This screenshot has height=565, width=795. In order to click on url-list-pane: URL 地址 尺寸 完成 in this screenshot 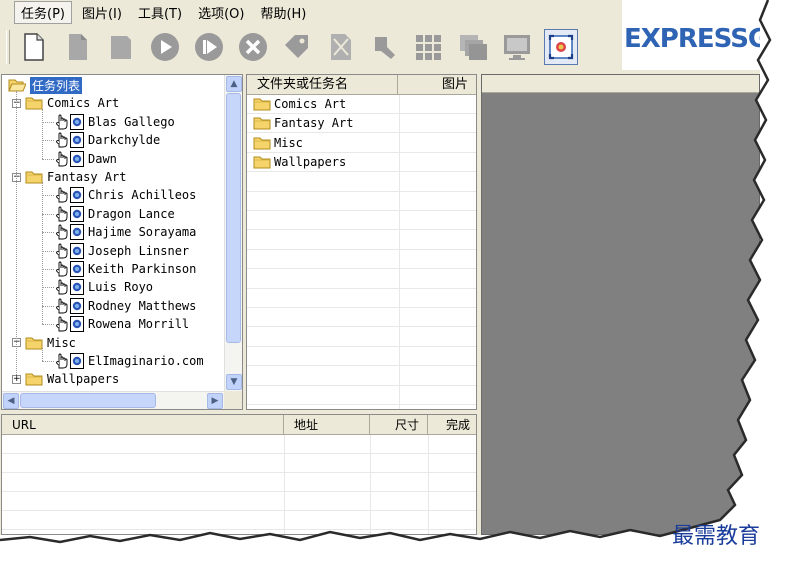, I will do `click(239, 474)`.